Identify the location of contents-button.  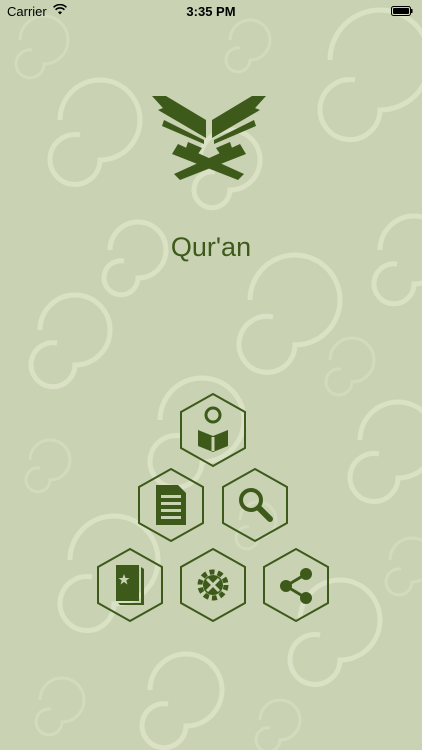
(171, 505).